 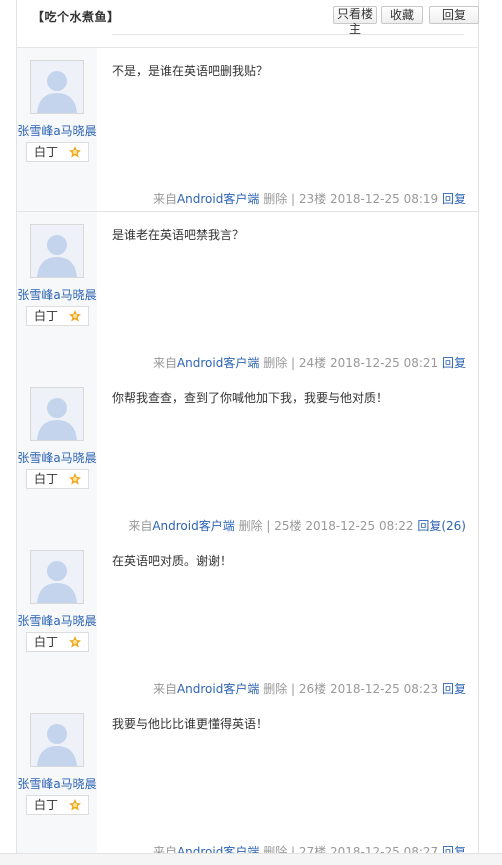 I want to click on post-content: 在英语吧对质。谢谢！, so click(x=172, y=561).